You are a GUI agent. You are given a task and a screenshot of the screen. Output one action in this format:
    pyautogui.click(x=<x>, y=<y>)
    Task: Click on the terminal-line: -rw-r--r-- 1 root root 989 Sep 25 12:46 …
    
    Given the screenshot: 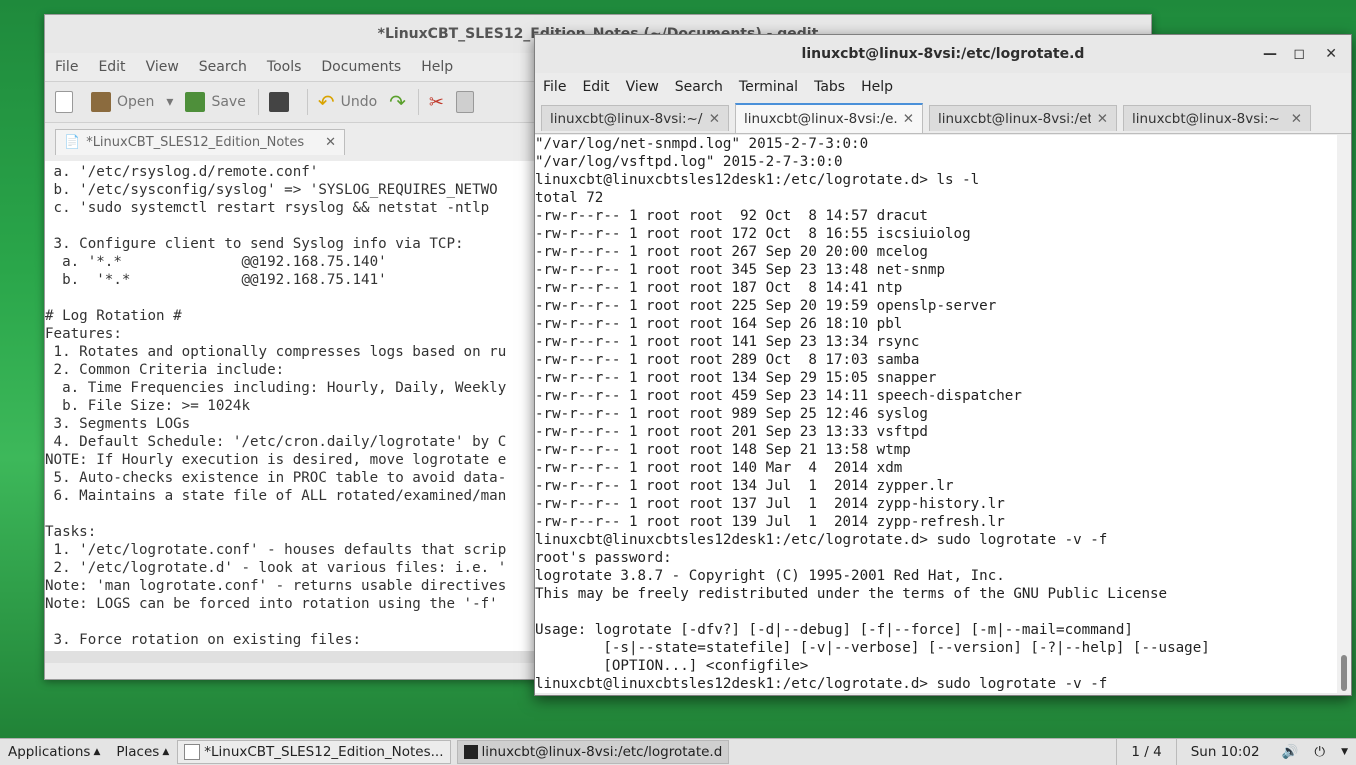 What is the action you would take?
    pyautogui.click(x=731, y=414)
    